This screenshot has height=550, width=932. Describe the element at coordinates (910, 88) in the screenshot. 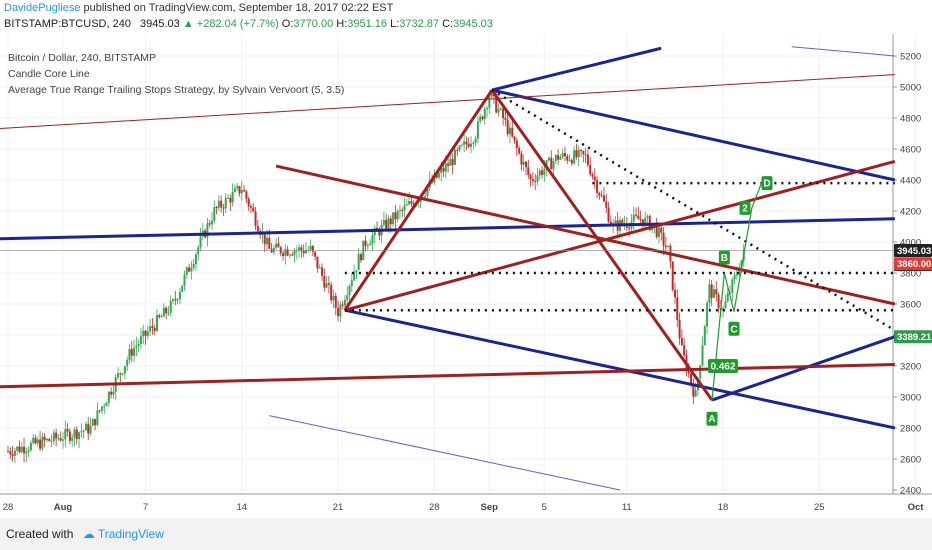

I see `y-tick-label: 5000` at that location.